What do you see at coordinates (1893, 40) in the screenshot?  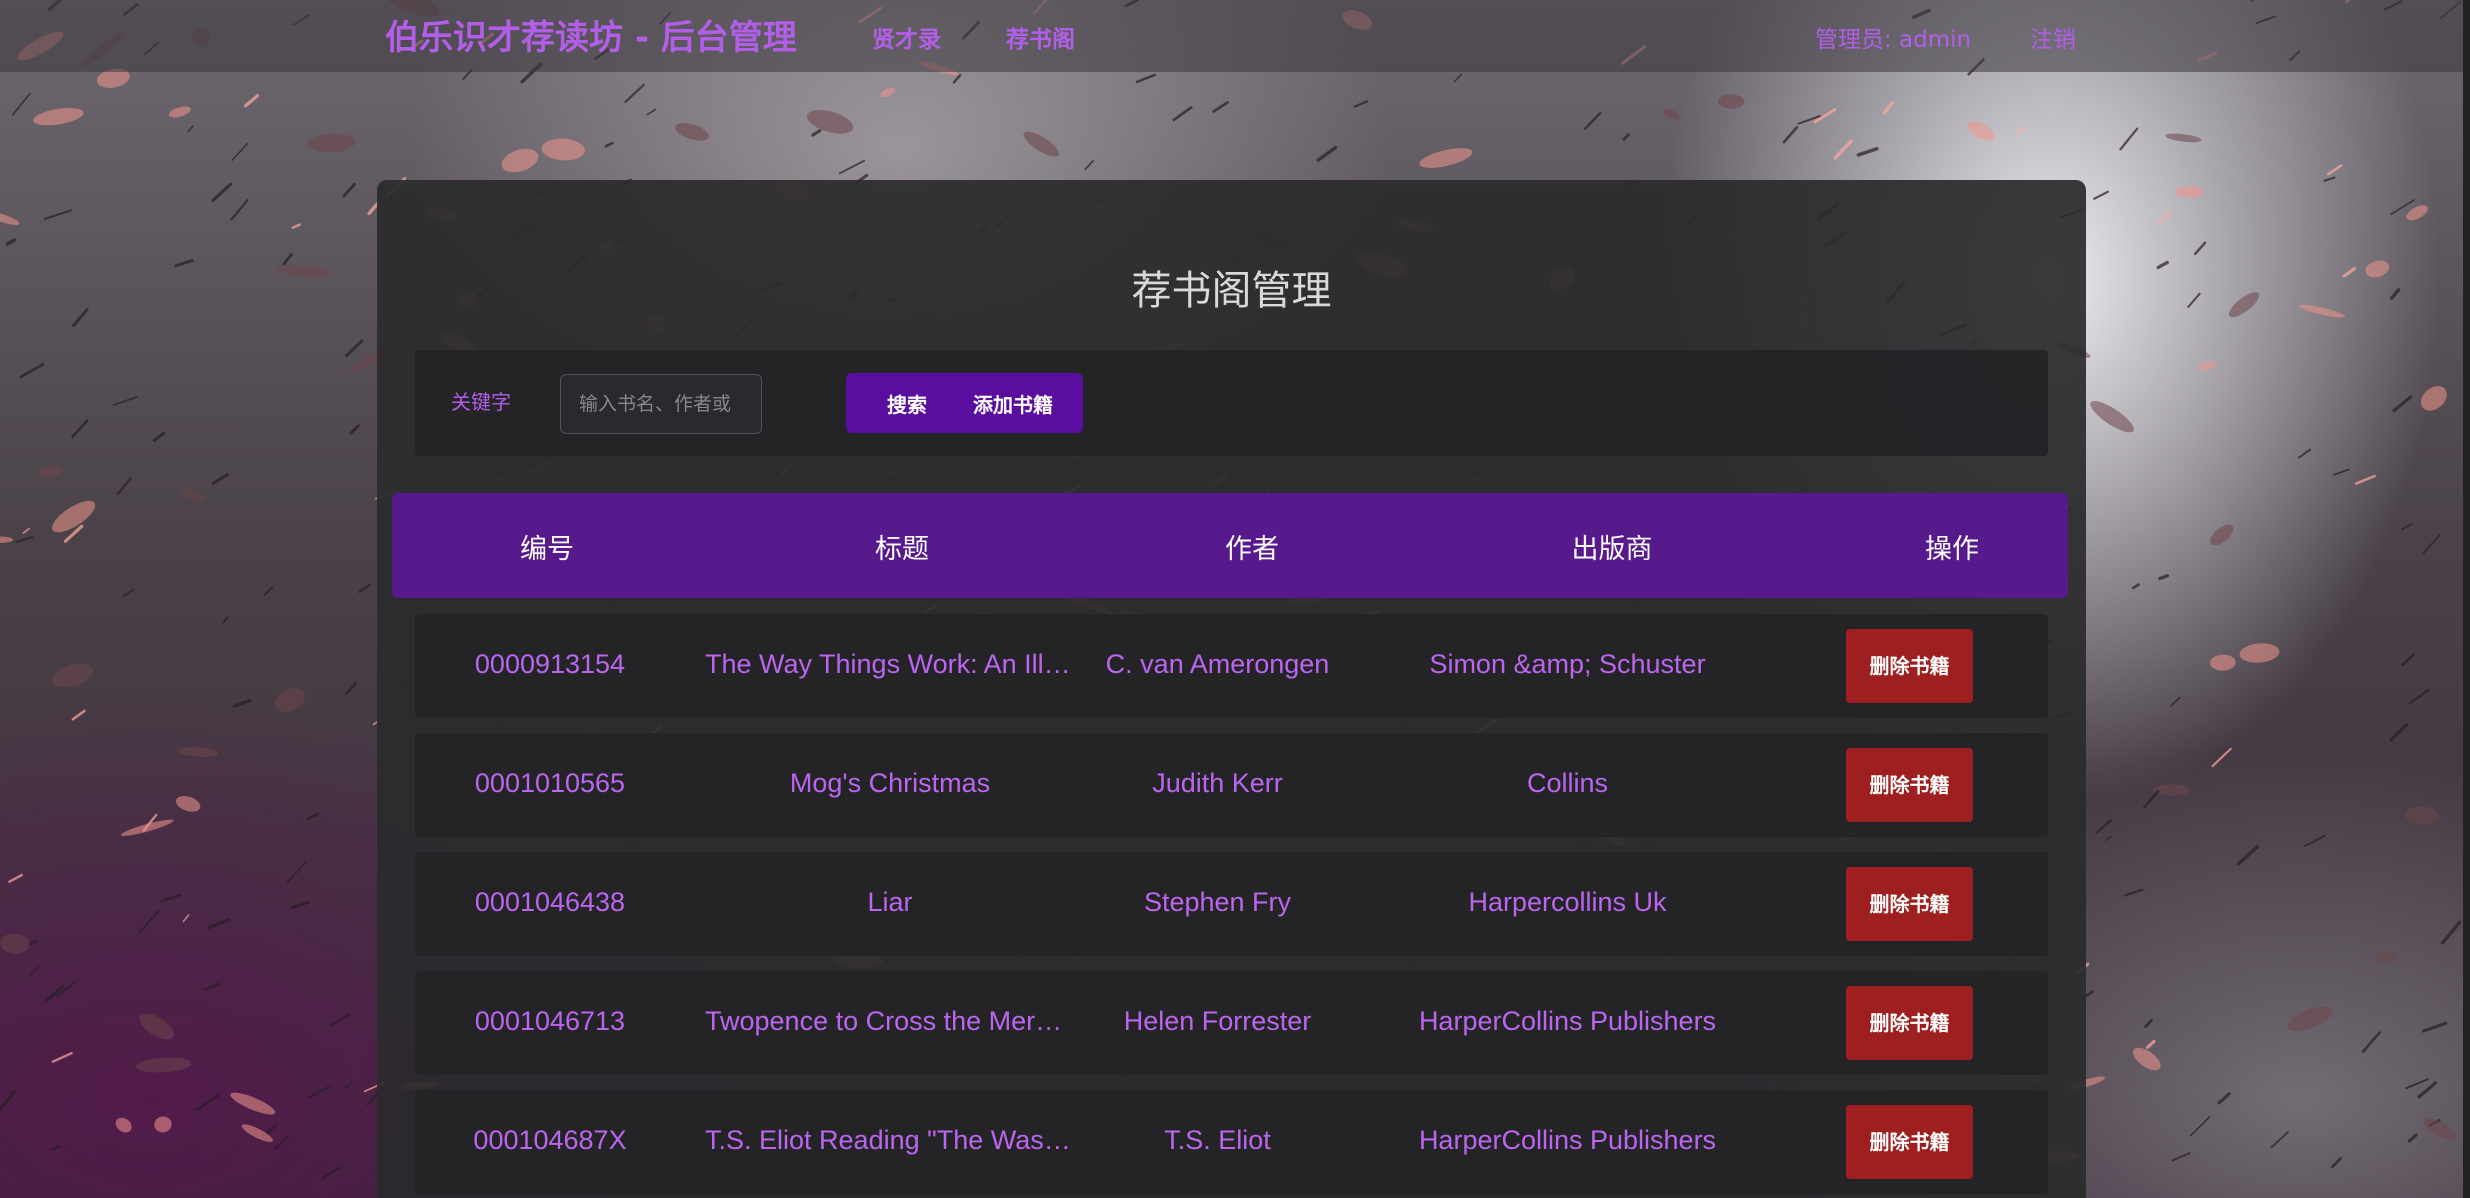 I see `admin-label: 管理员: admin` at bounding box center [1893, 40].